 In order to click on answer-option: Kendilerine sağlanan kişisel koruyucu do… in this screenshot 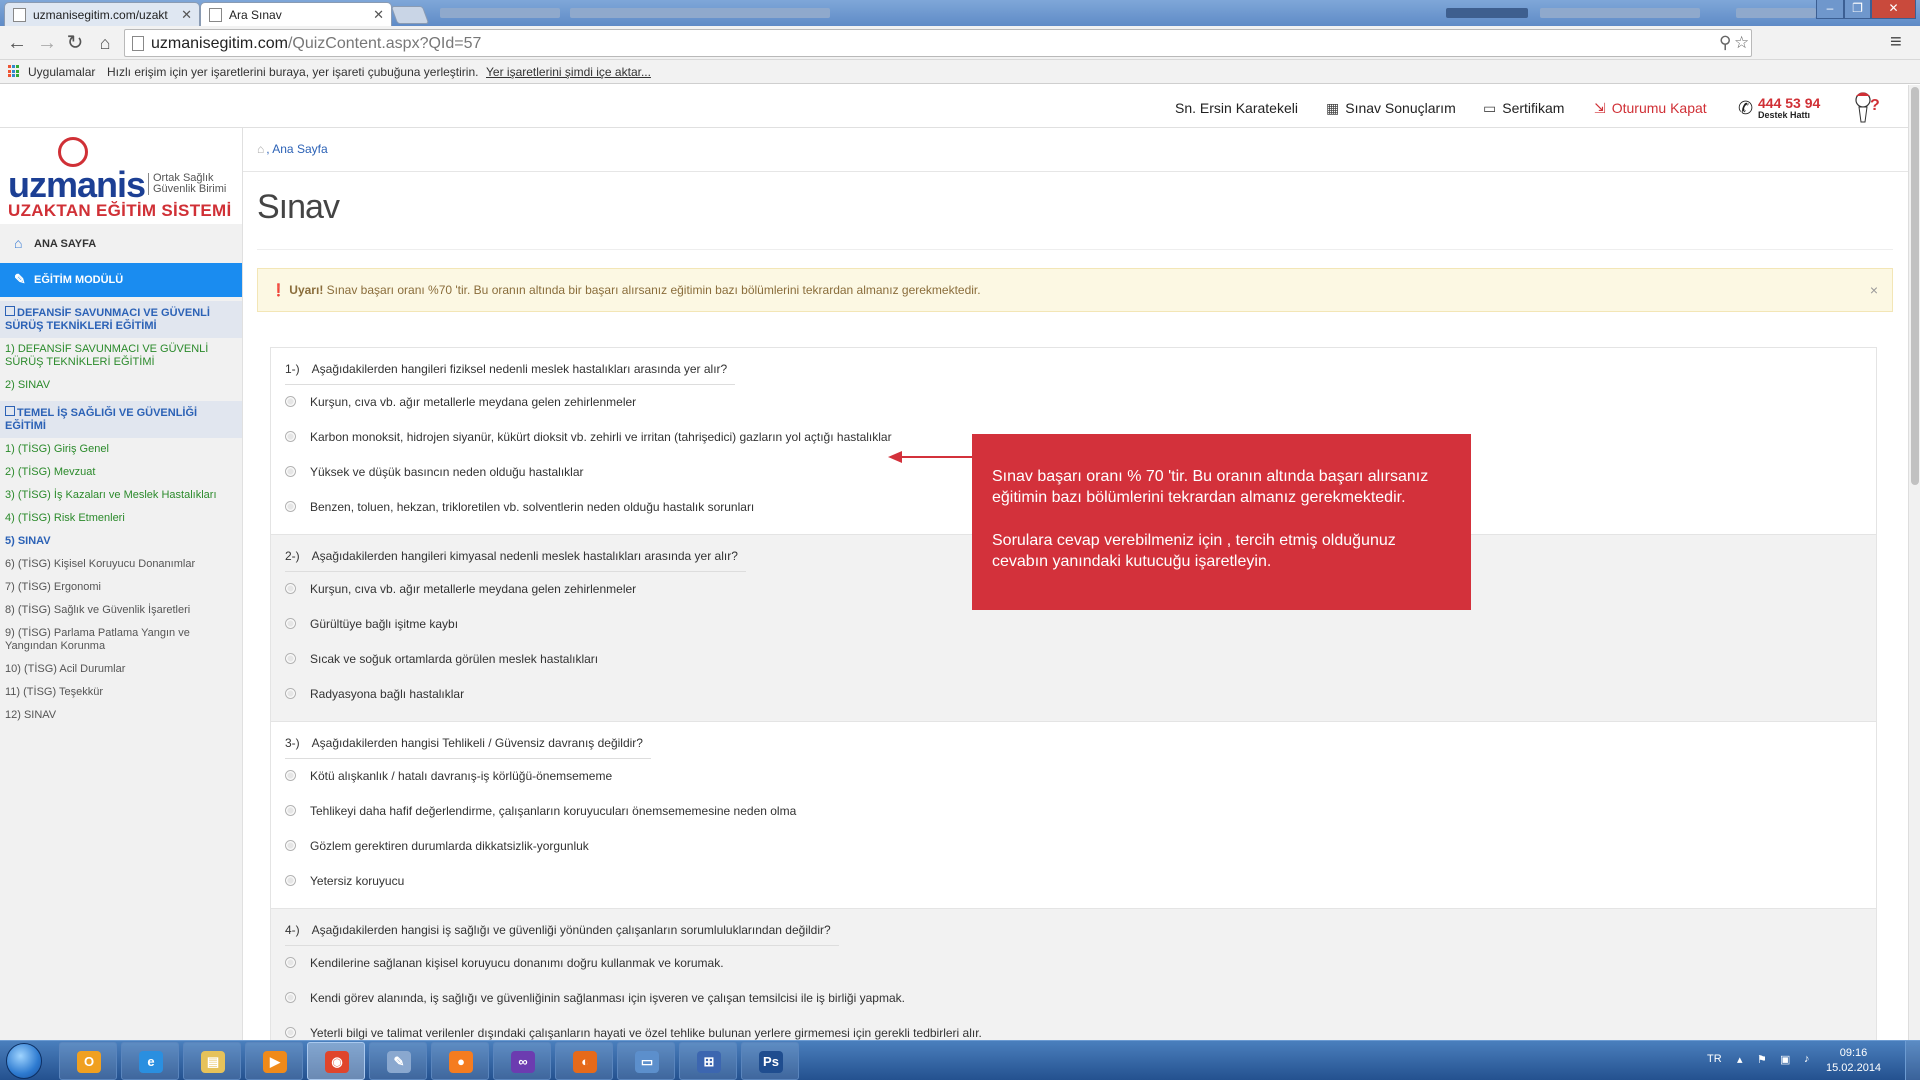, I will do `click(1073, 963)`.